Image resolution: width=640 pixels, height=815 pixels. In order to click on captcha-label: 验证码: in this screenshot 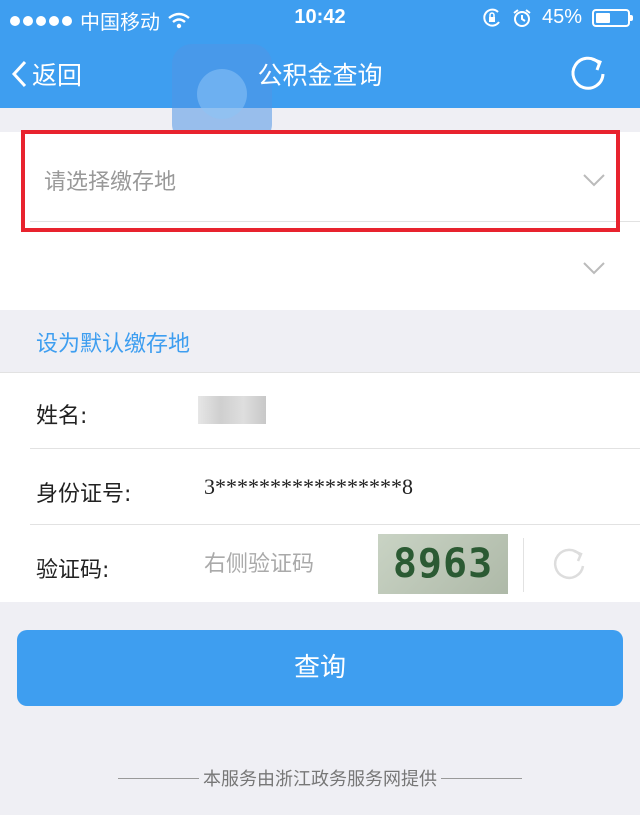, I will do `click(73, 570)`.